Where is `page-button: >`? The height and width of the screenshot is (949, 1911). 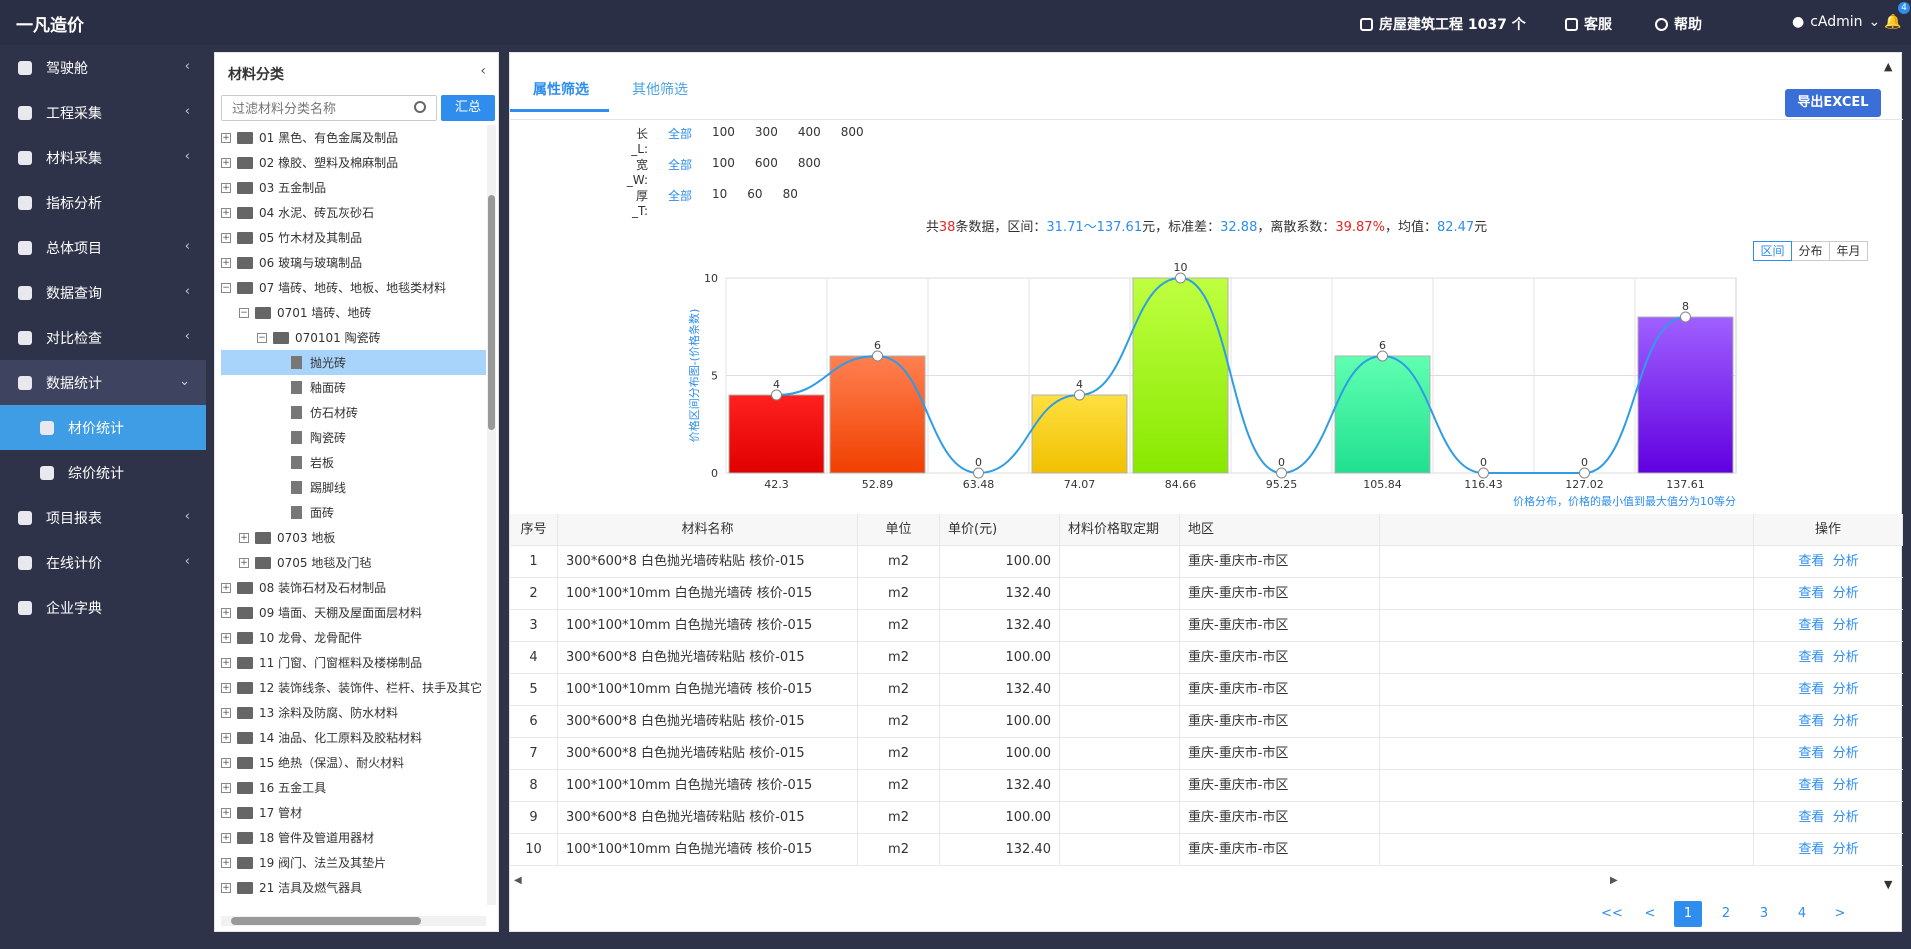
page-button: > is located at coordinates (1840, 914).